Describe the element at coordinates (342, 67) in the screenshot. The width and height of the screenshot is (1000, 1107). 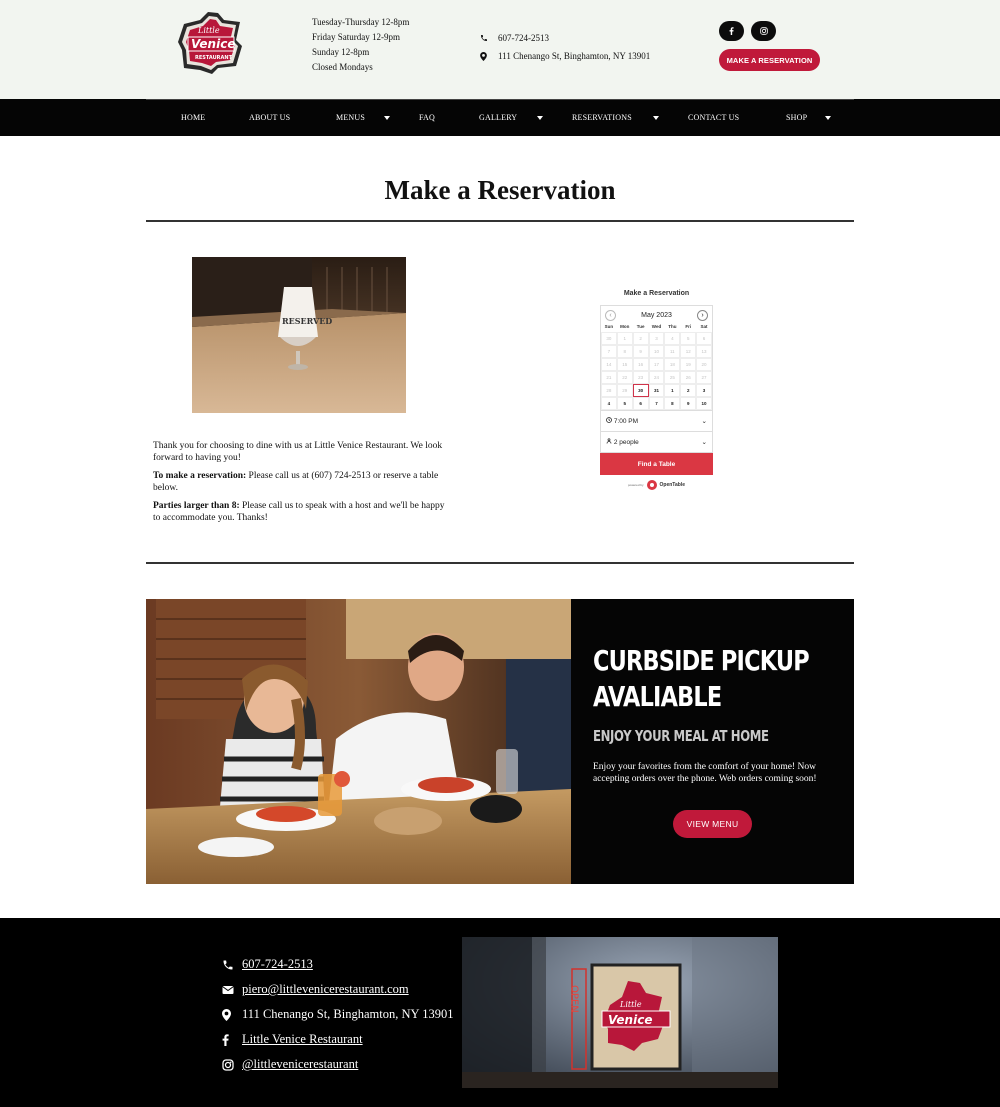
I see `hours-line: Closed Mondays` at that location.